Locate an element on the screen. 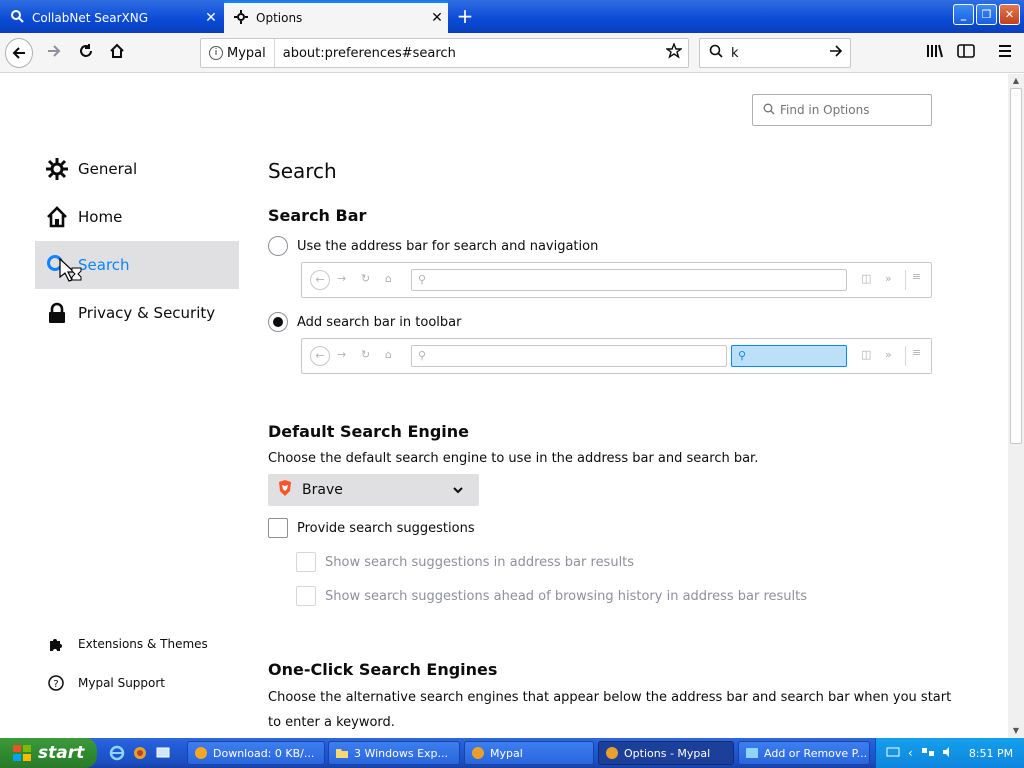 The height and width of the screenshot is (768, 1024). nav-bar: i Mypal about:preferences#search k is located at coordinates (512, 53).